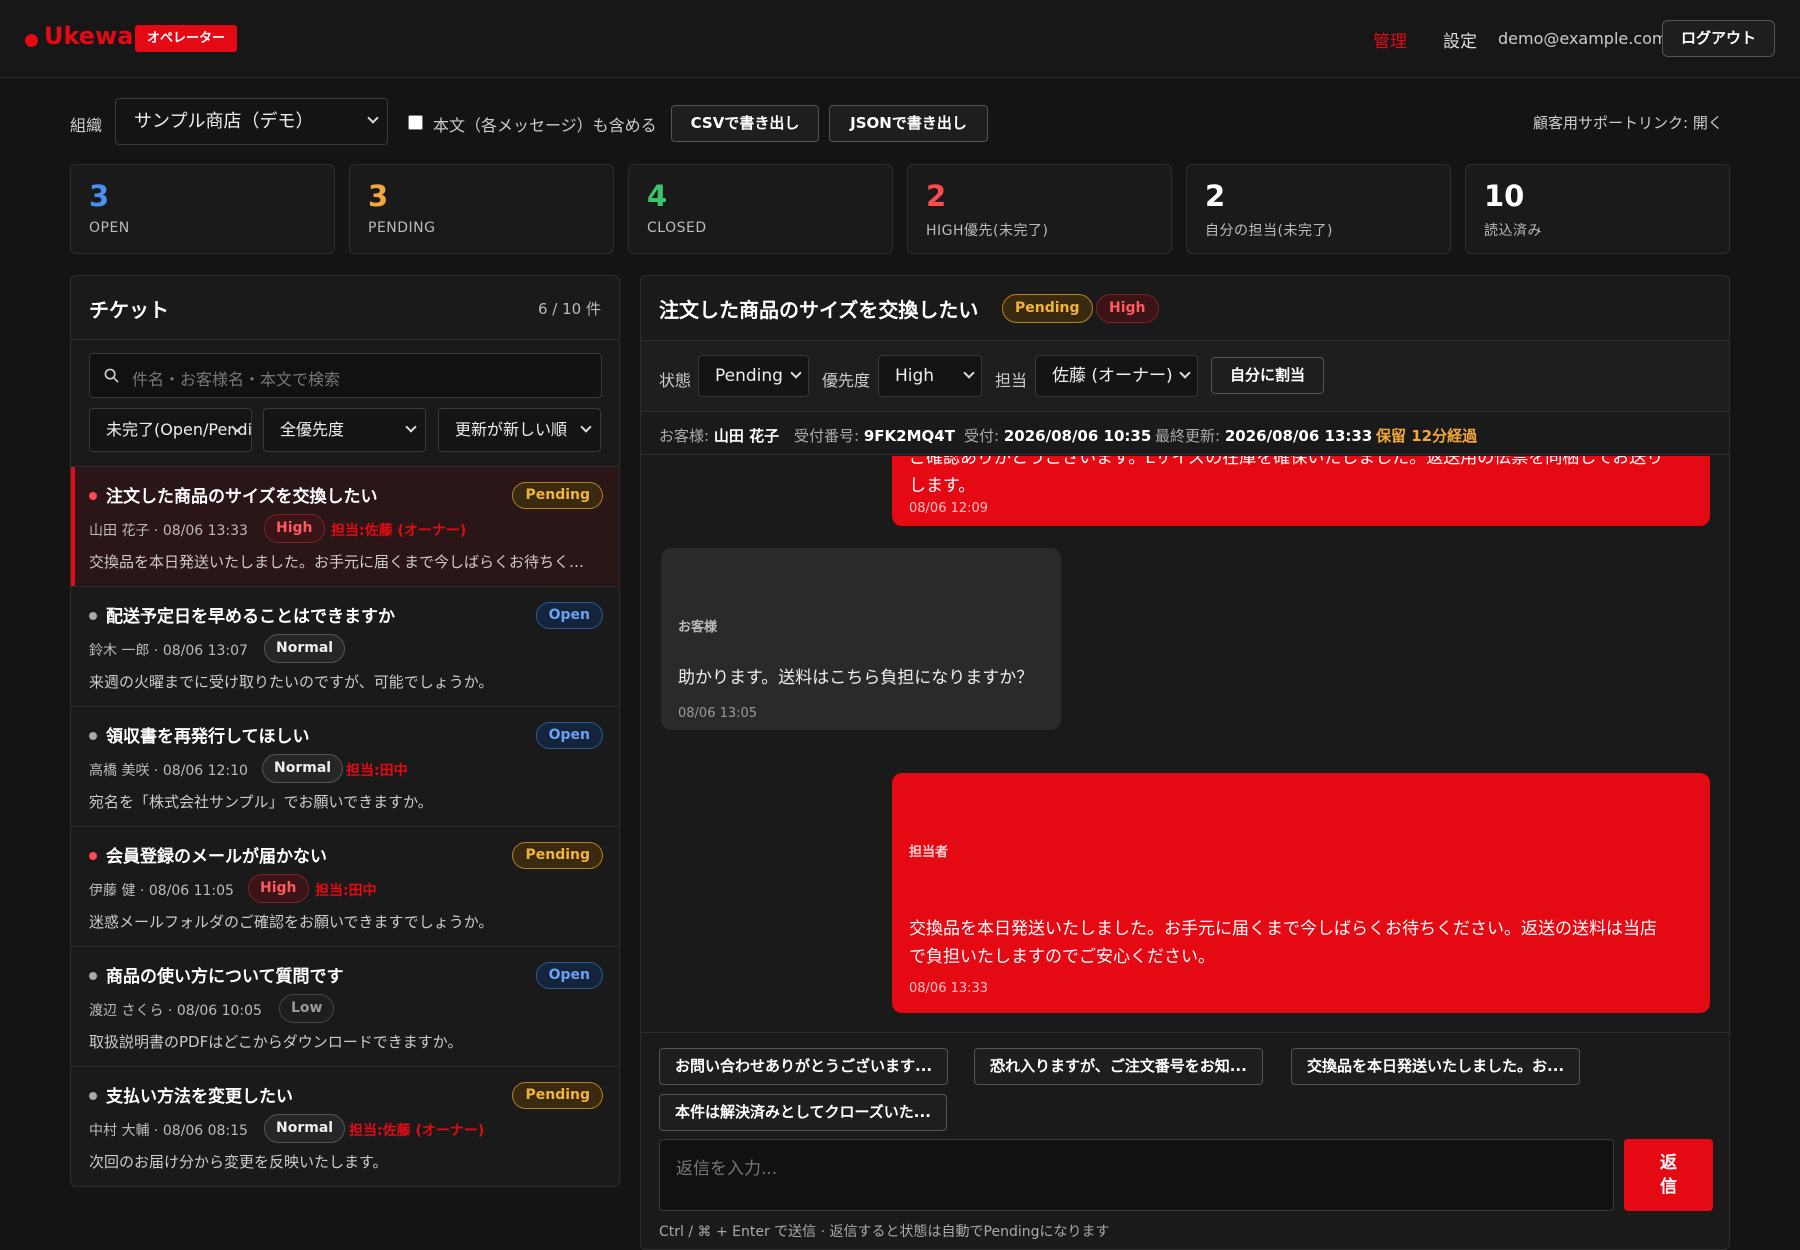 This screenshot has height=1250, width=1800. What do you see at coordinates (1460, 39) in the screenshot?
I see `nav-settings-link: 設定` at bounding box center [1460, 39].